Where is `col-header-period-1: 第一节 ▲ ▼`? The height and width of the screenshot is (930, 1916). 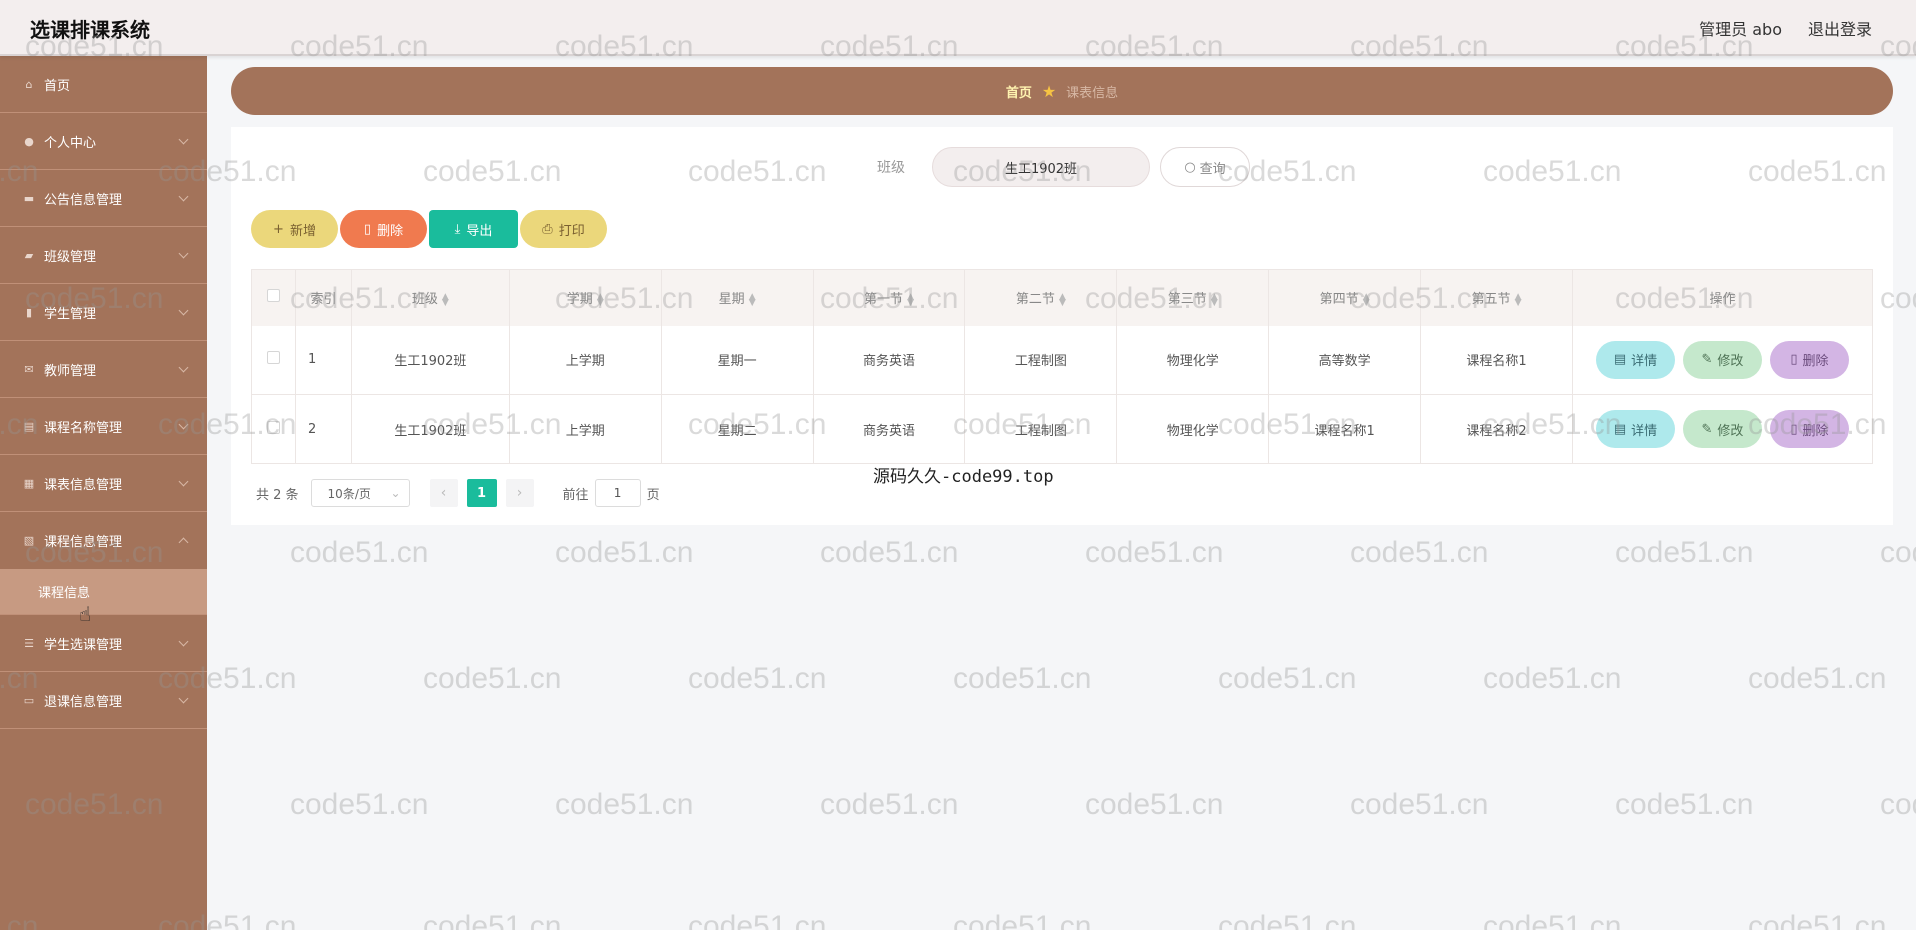 col-header-period-1: 第一节 ▲ ▼ is located at coordinates (889, 297).